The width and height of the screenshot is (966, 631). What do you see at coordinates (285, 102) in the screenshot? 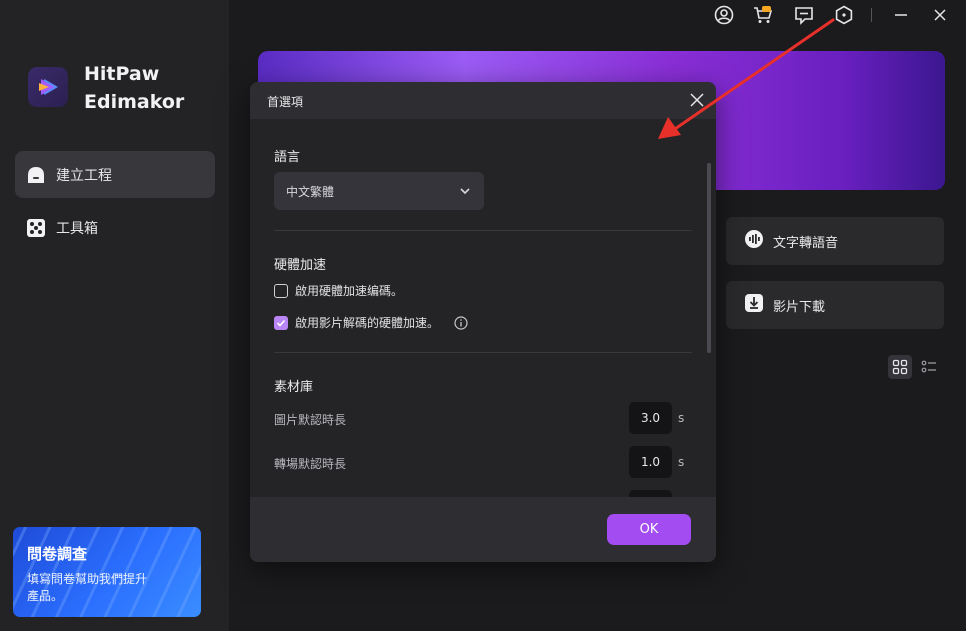
I see `dialog-title: 首選項` at bounding box center [285, 102].